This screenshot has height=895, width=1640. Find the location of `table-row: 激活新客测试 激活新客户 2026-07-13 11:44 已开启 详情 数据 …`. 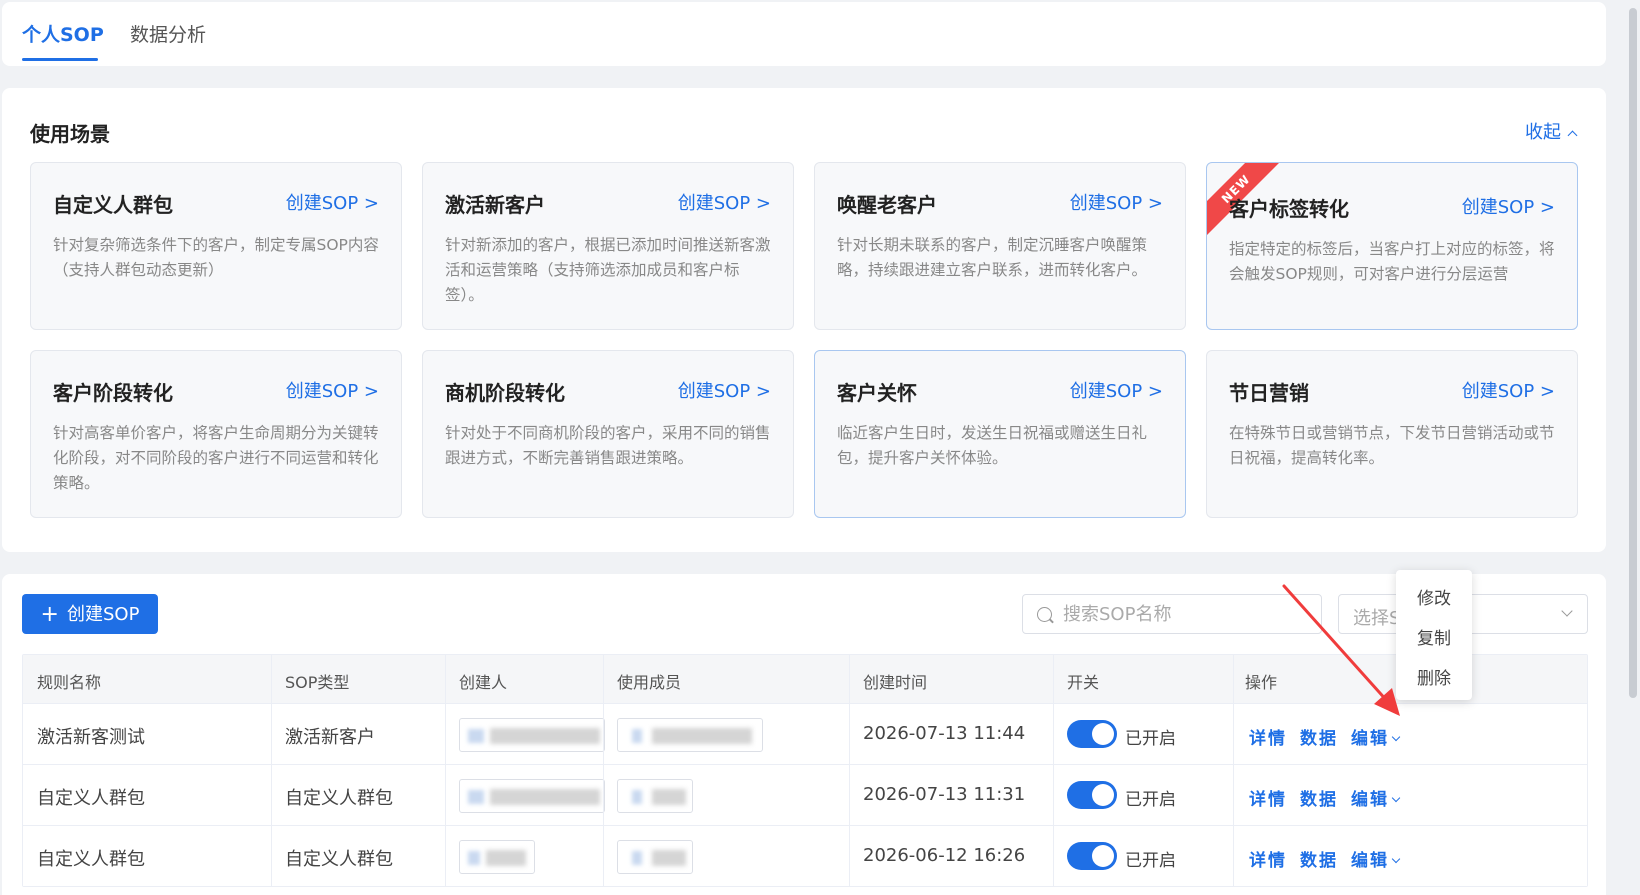

table-row: 激活新客测试 激活新客户 2026-07-13 11:44 已开启 详情 数据 … is located at coordinates (805, 733).